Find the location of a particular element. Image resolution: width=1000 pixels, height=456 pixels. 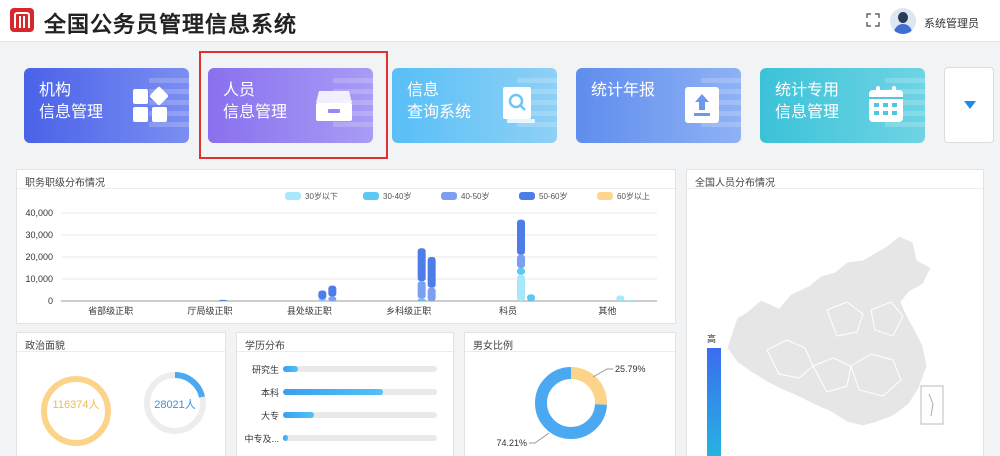

panel-title: 政治面貌 is located at coordinates (45, 346).